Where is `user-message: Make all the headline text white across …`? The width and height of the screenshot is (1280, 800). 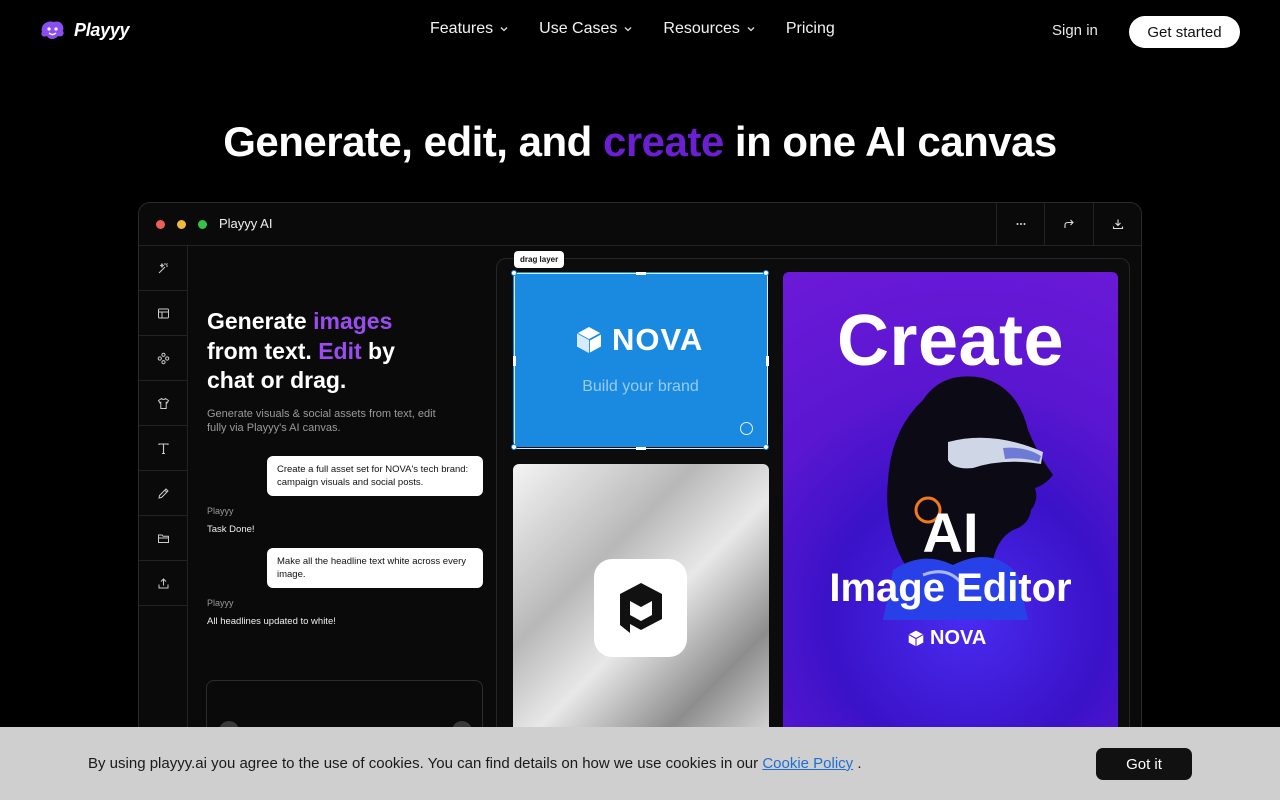 user-message: Make all the headline text white across … is located at coordinates (375, 568).